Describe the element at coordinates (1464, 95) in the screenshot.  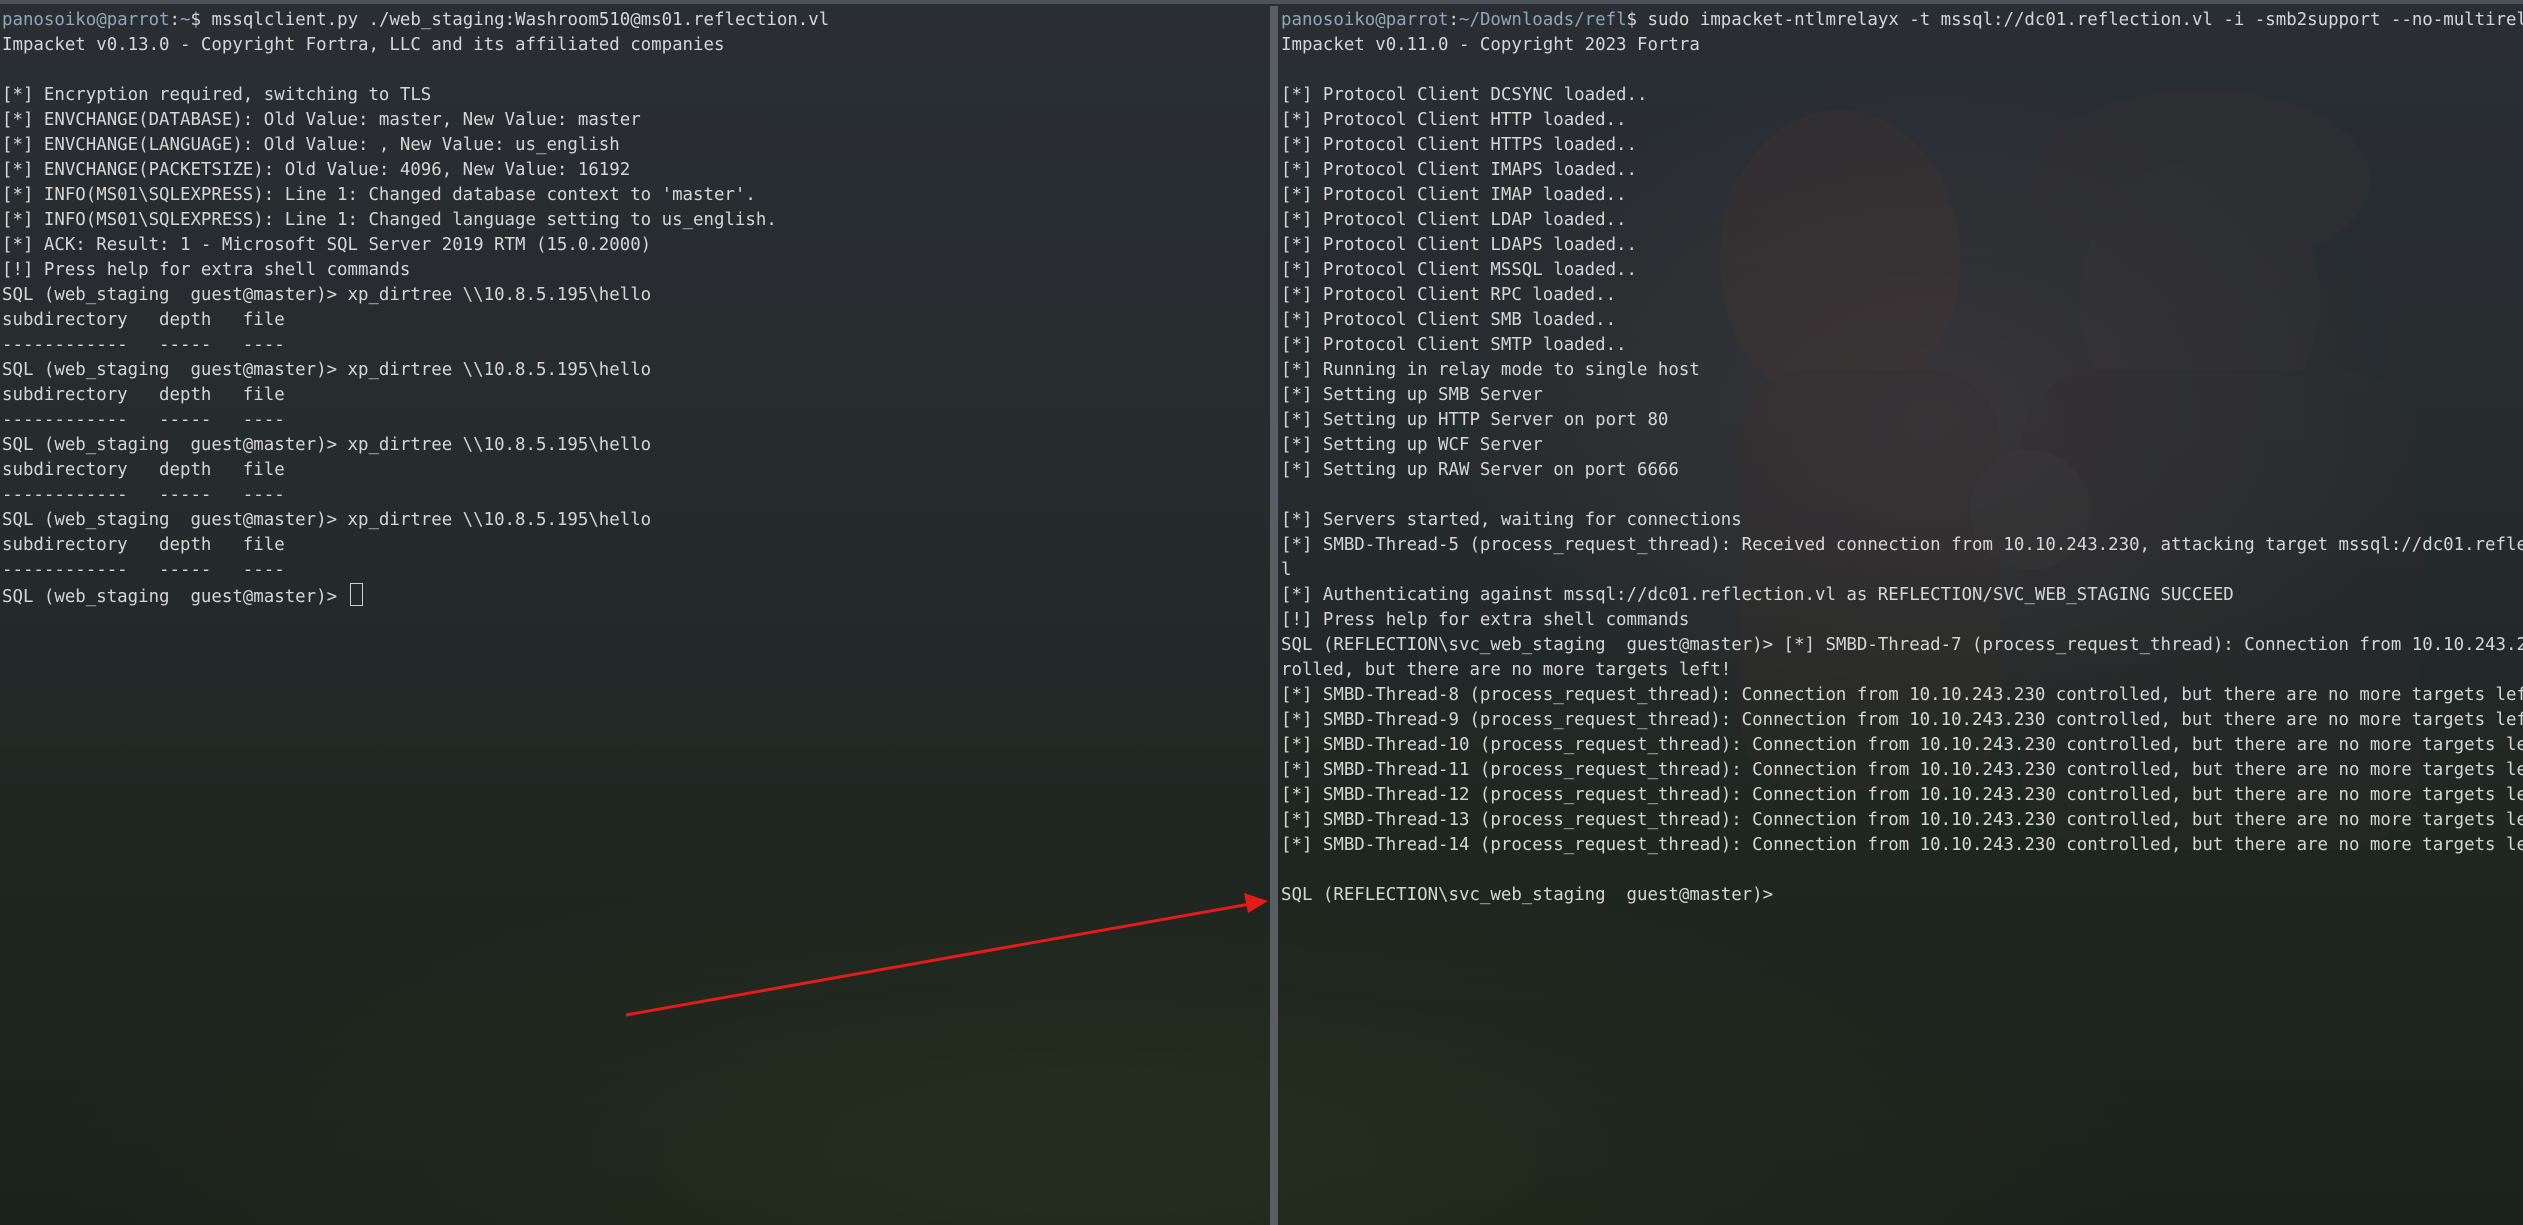
I see `terminal-line: [*] Protocol Client DCSYNC loaded..` at that location.